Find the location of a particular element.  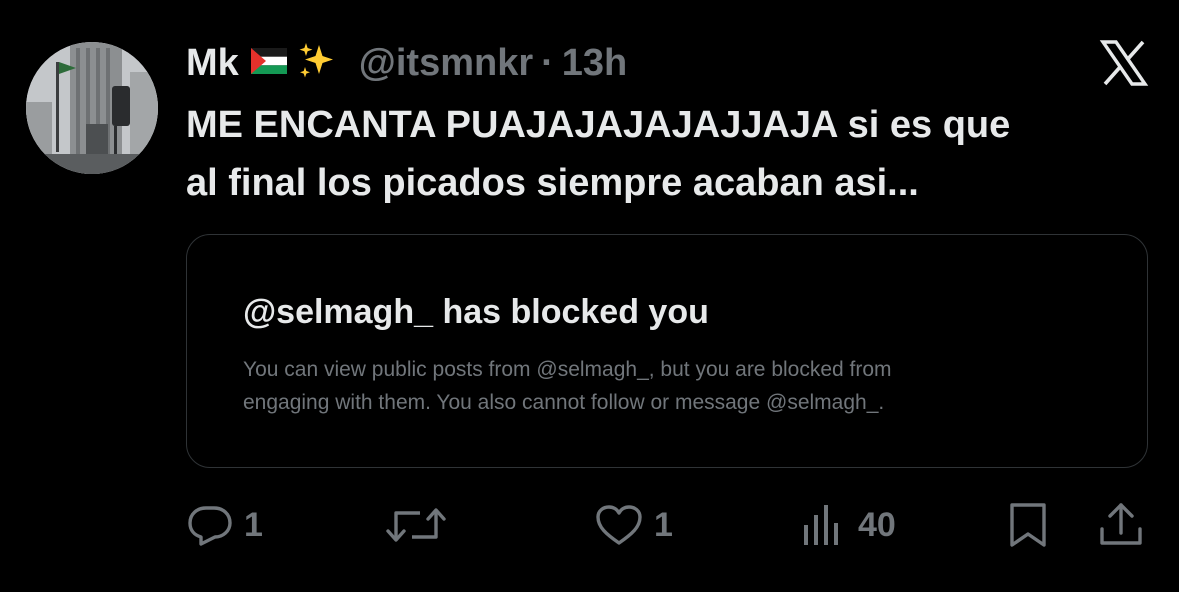

share-button is located at coordinates (1121, 525).